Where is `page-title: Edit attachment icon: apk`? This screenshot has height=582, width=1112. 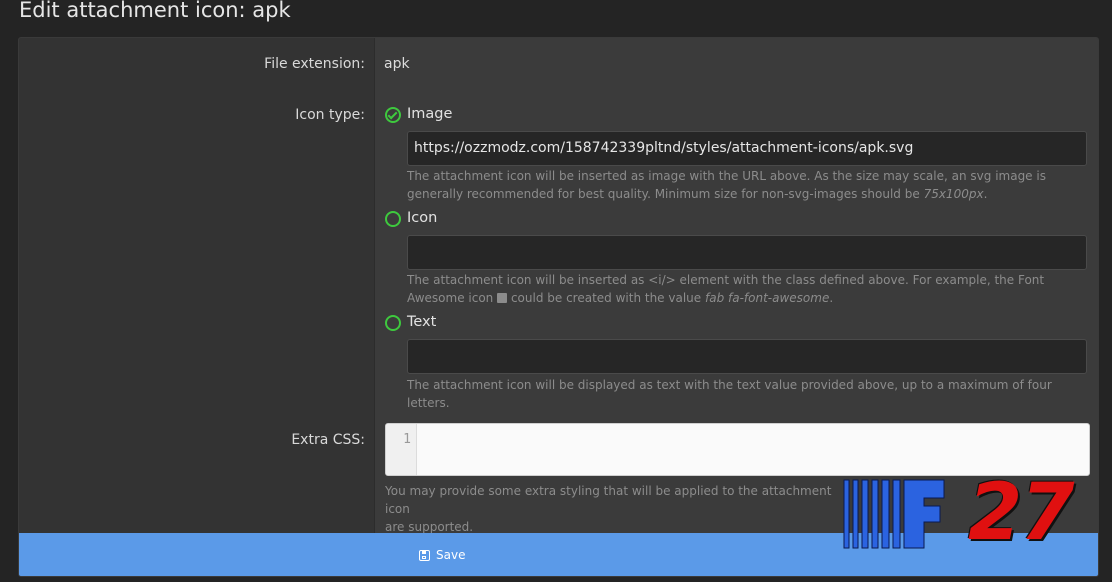
page-title: Edit attachment icon: apk is located at coordinates (155, 11).